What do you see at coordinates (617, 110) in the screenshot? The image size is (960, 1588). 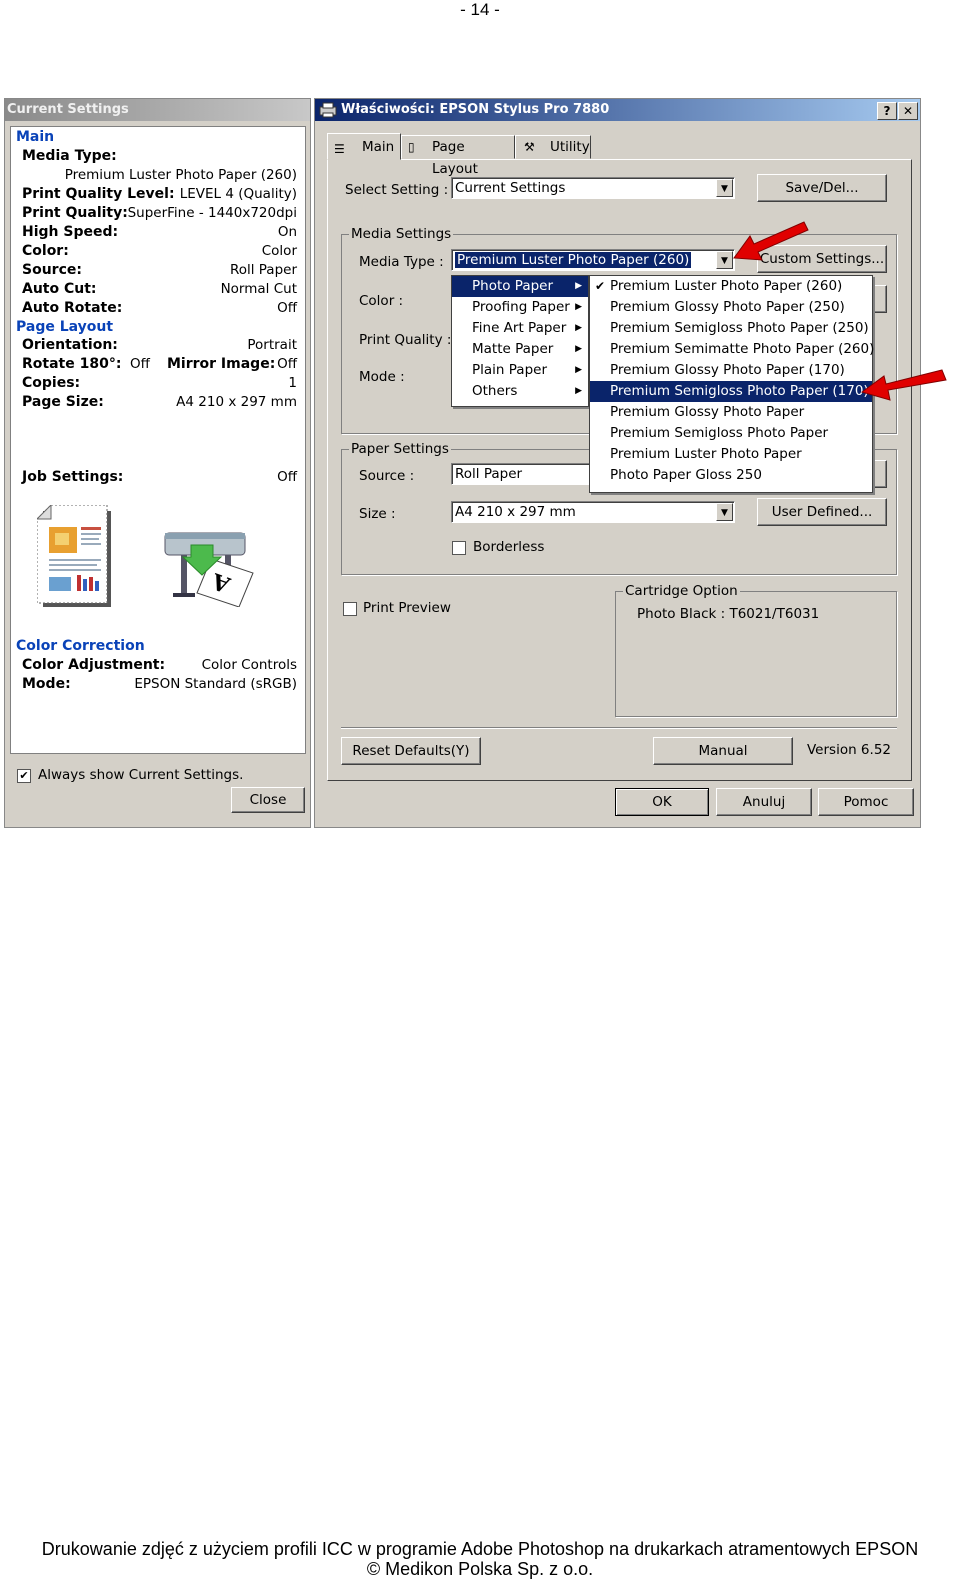 I see `dialog-title-bar: Właściwości: EPSON Stylus Pro 7880 ? ✕` at bounding box center [617, 110].